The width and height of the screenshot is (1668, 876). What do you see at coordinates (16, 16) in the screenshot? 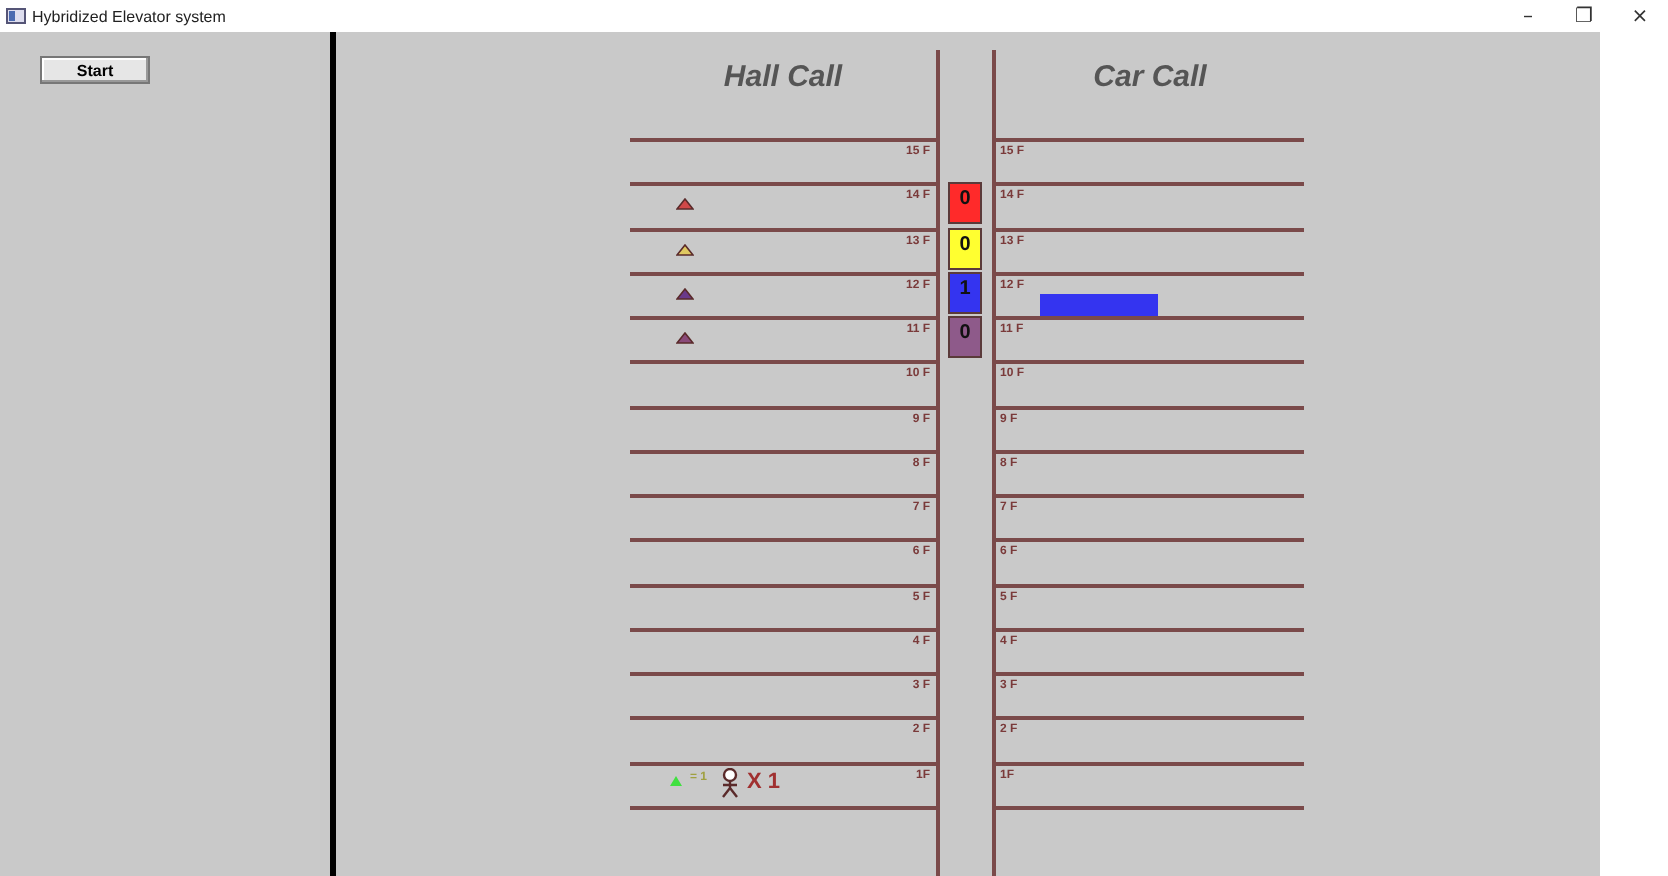
I see `app-icon` at bounding box center [16, 16].